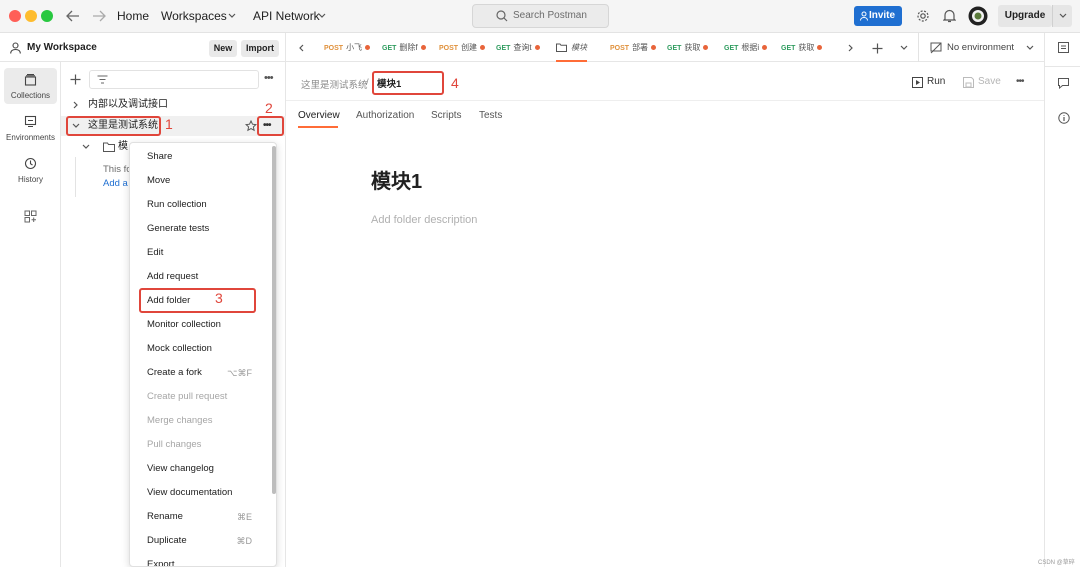 This screenshot has width=1080, height=567. What do you see at coordinates (936, 81) in the screenshot?
I see `run-label: Run` at bounding box center [936, 81].